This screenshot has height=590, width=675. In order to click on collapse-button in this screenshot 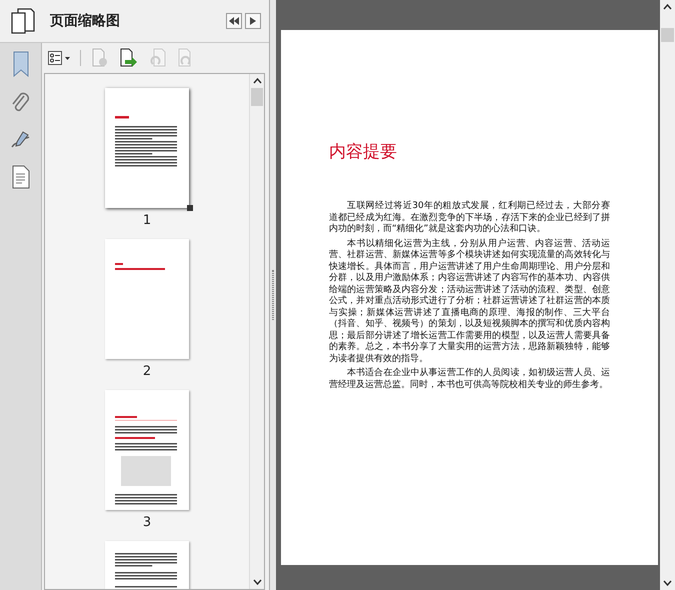, I will do `click(234, 21)`.